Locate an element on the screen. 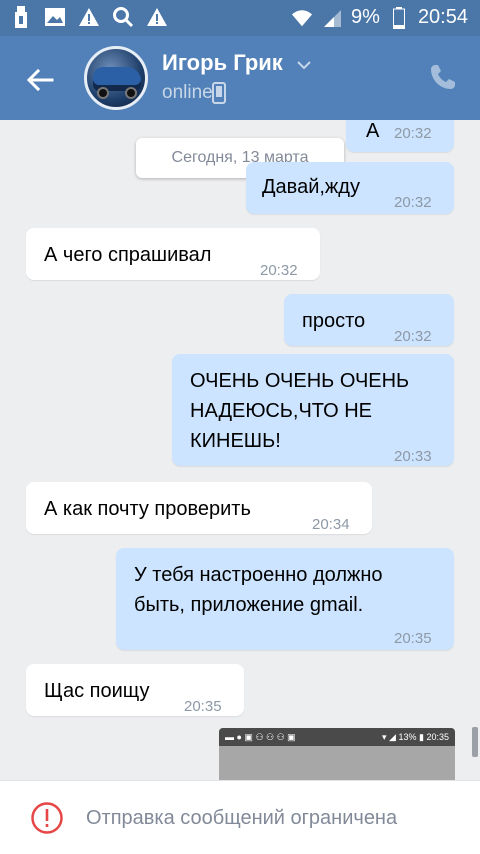  message-bubble-outgoing: А 20:32 is located at coordinates (400, 136).